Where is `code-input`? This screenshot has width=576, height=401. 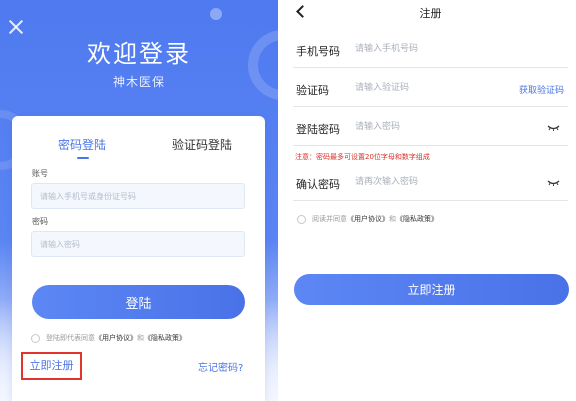
code-input is located at coordinates (425, 88).